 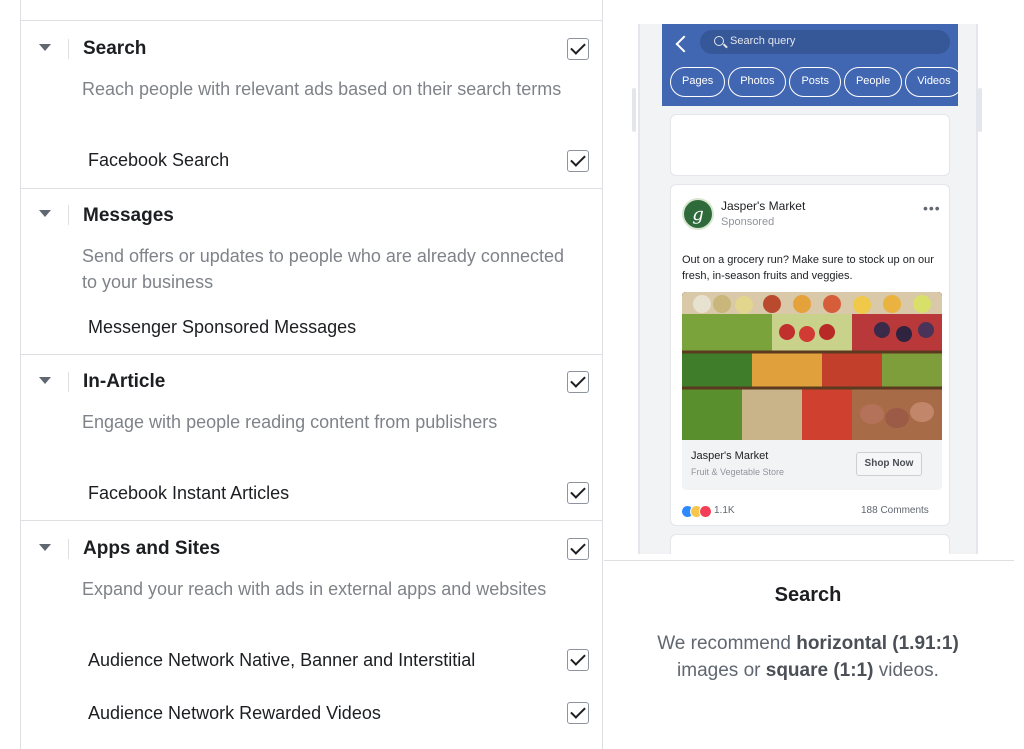 What do you see at coordinates (222, 327) in the screenshot?
I see `placement-label: Messenger Sponsored Messages` at bounding box center [222, 327].